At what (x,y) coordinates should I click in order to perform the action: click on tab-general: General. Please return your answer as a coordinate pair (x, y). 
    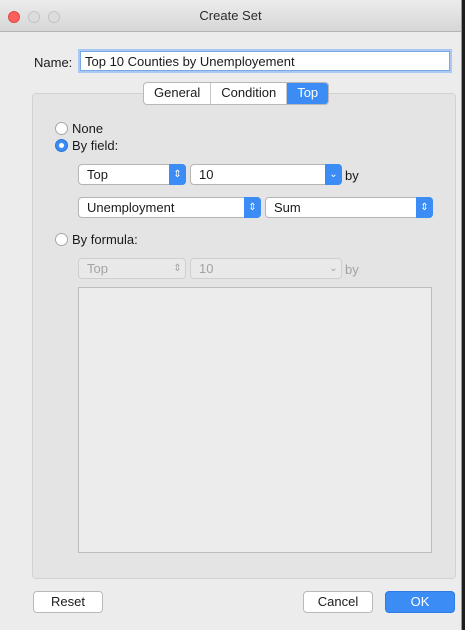
    Looking at the image, I should click on (178, 93).